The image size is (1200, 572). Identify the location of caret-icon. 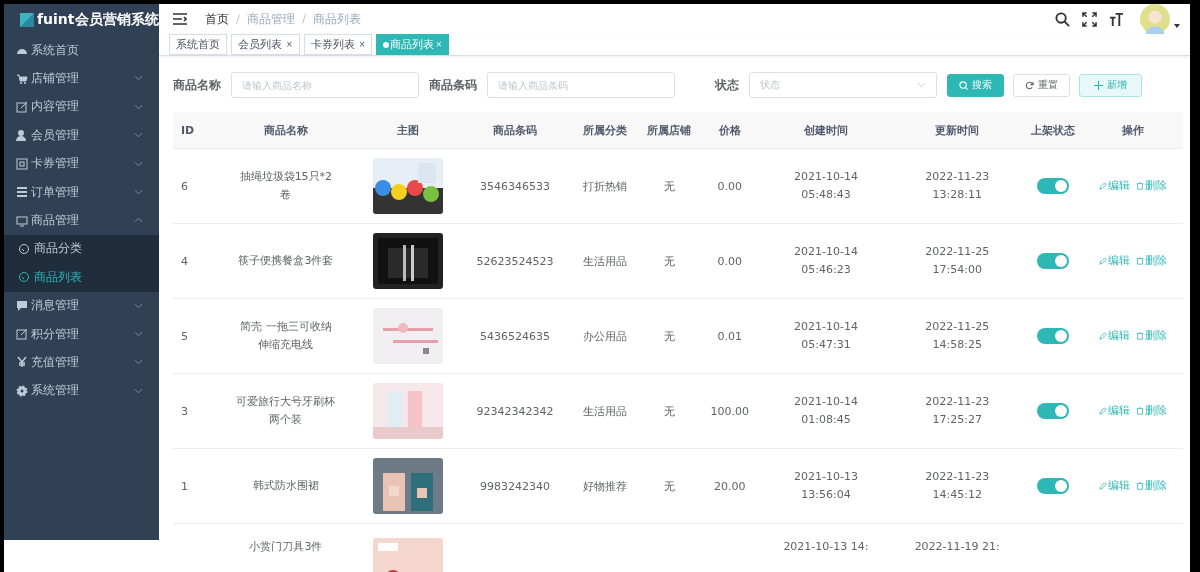
(1177, 26).